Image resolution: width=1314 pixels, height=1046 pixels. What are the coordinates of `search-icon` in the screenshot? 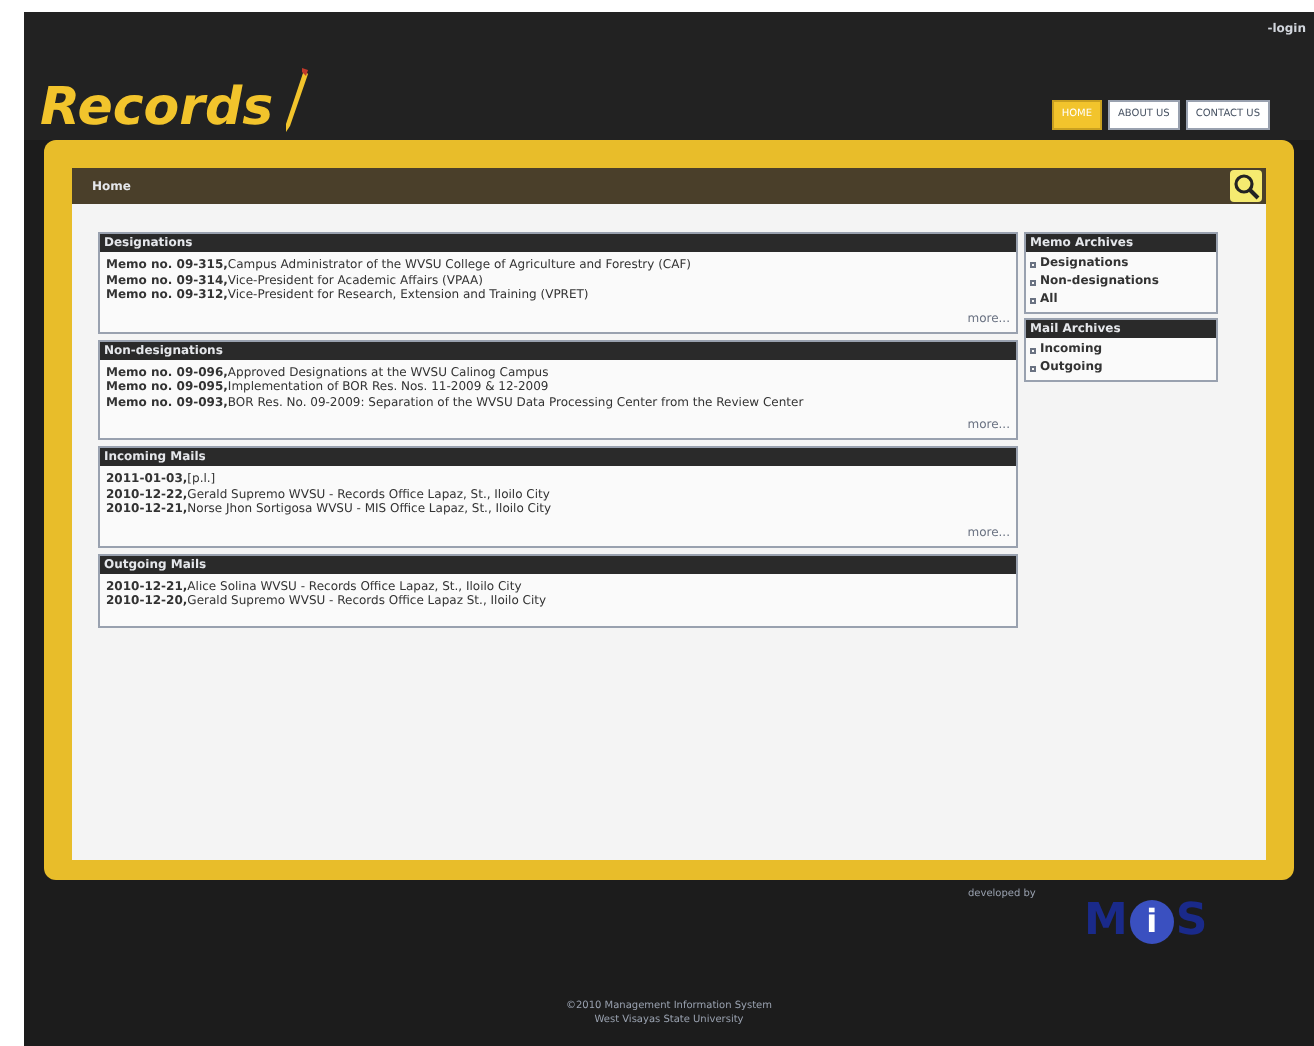 It's located at (1246, 186).